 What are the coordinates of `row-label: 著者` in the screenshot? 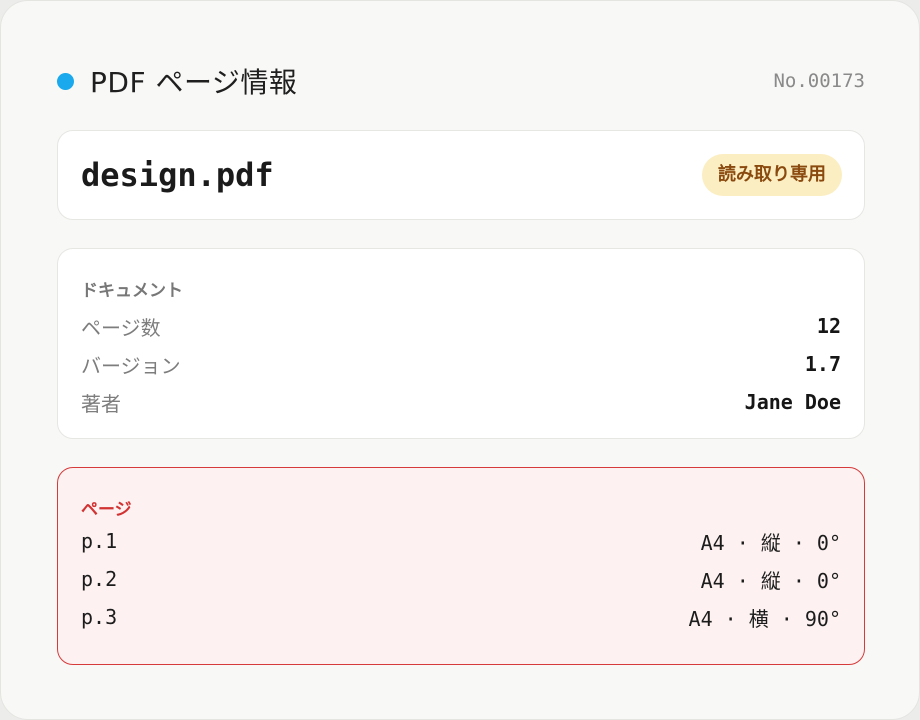 It's located at (101, 403).